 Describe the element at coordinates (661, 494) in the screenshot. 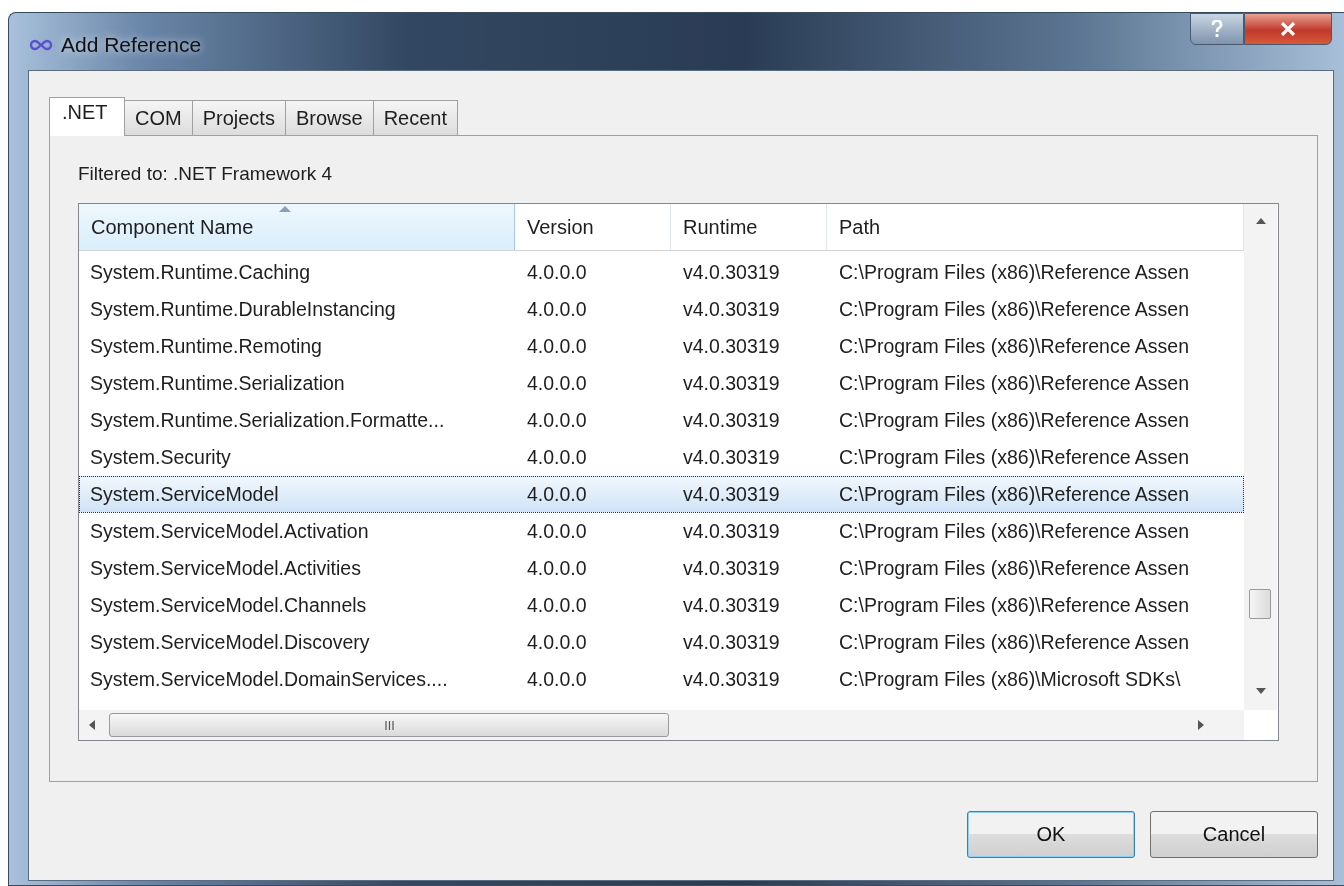

I see `table-row: System.ServiceModel 4.0.0.0 v4.0.30319 C:\Program Files (x86)\Reference Assen` at that location.